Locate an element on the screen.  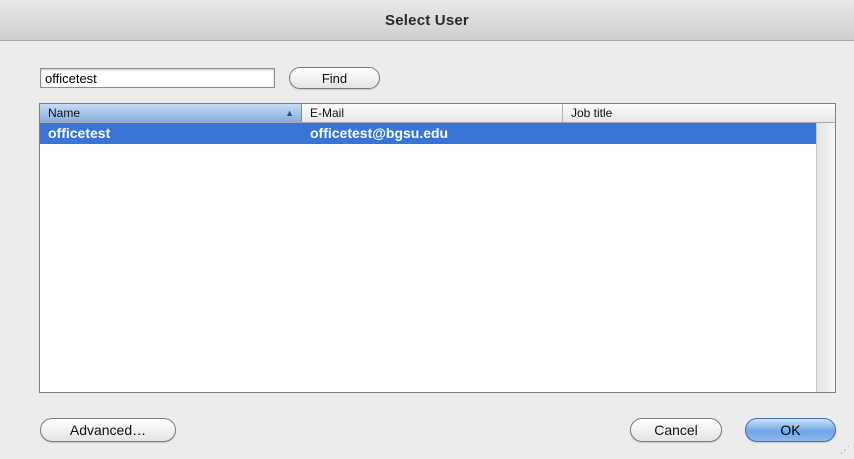
cancel-button: Cancel is located at coordinates (676, 430).